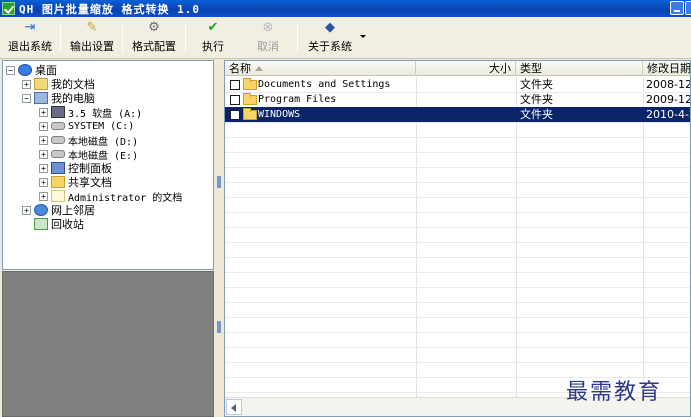  What do you see at coordinates (259, 68) in the screenshot?
I see `sort-ascending-icon` at bounding box center [259, 68].